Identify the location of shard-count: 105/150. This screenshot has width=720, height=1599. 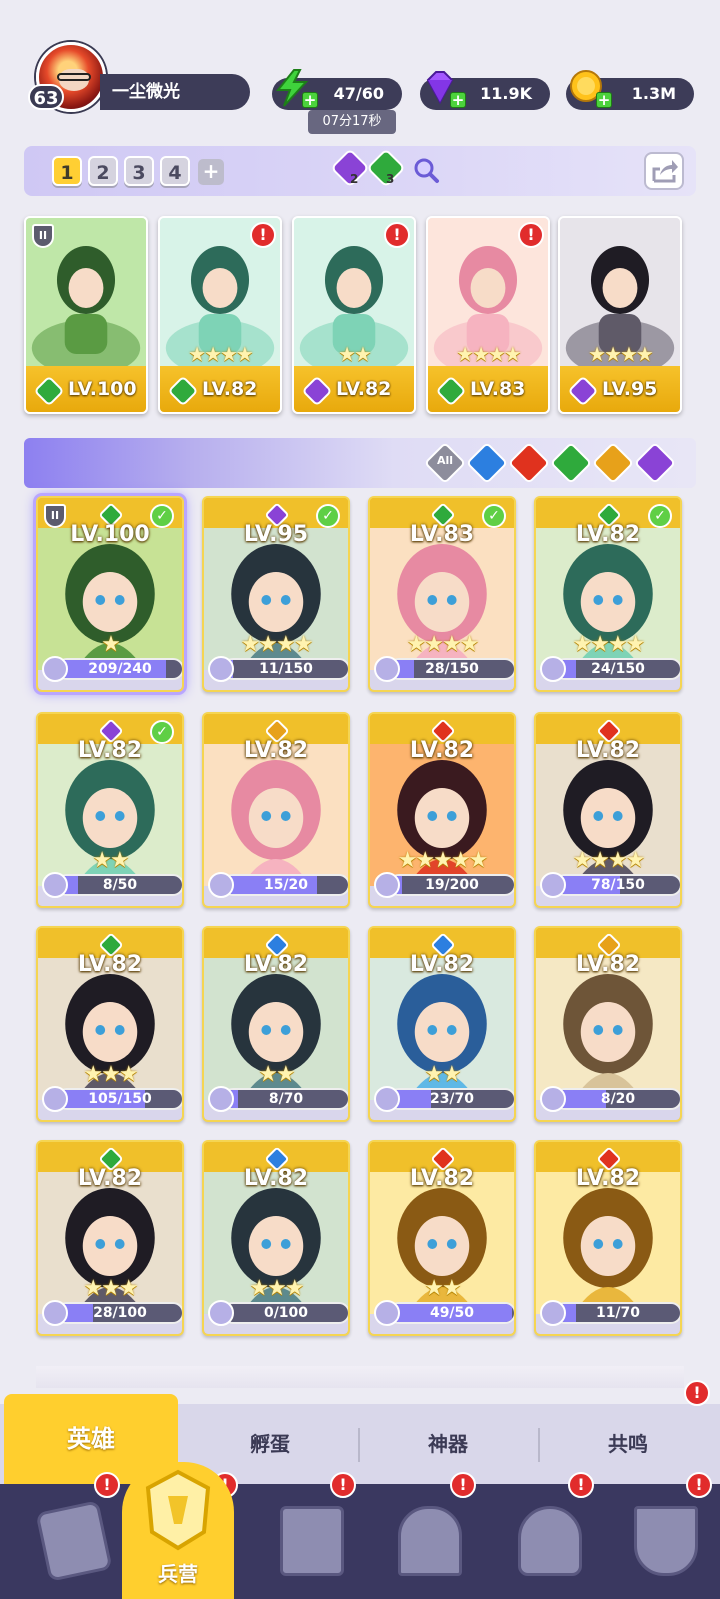
(120, 1099).